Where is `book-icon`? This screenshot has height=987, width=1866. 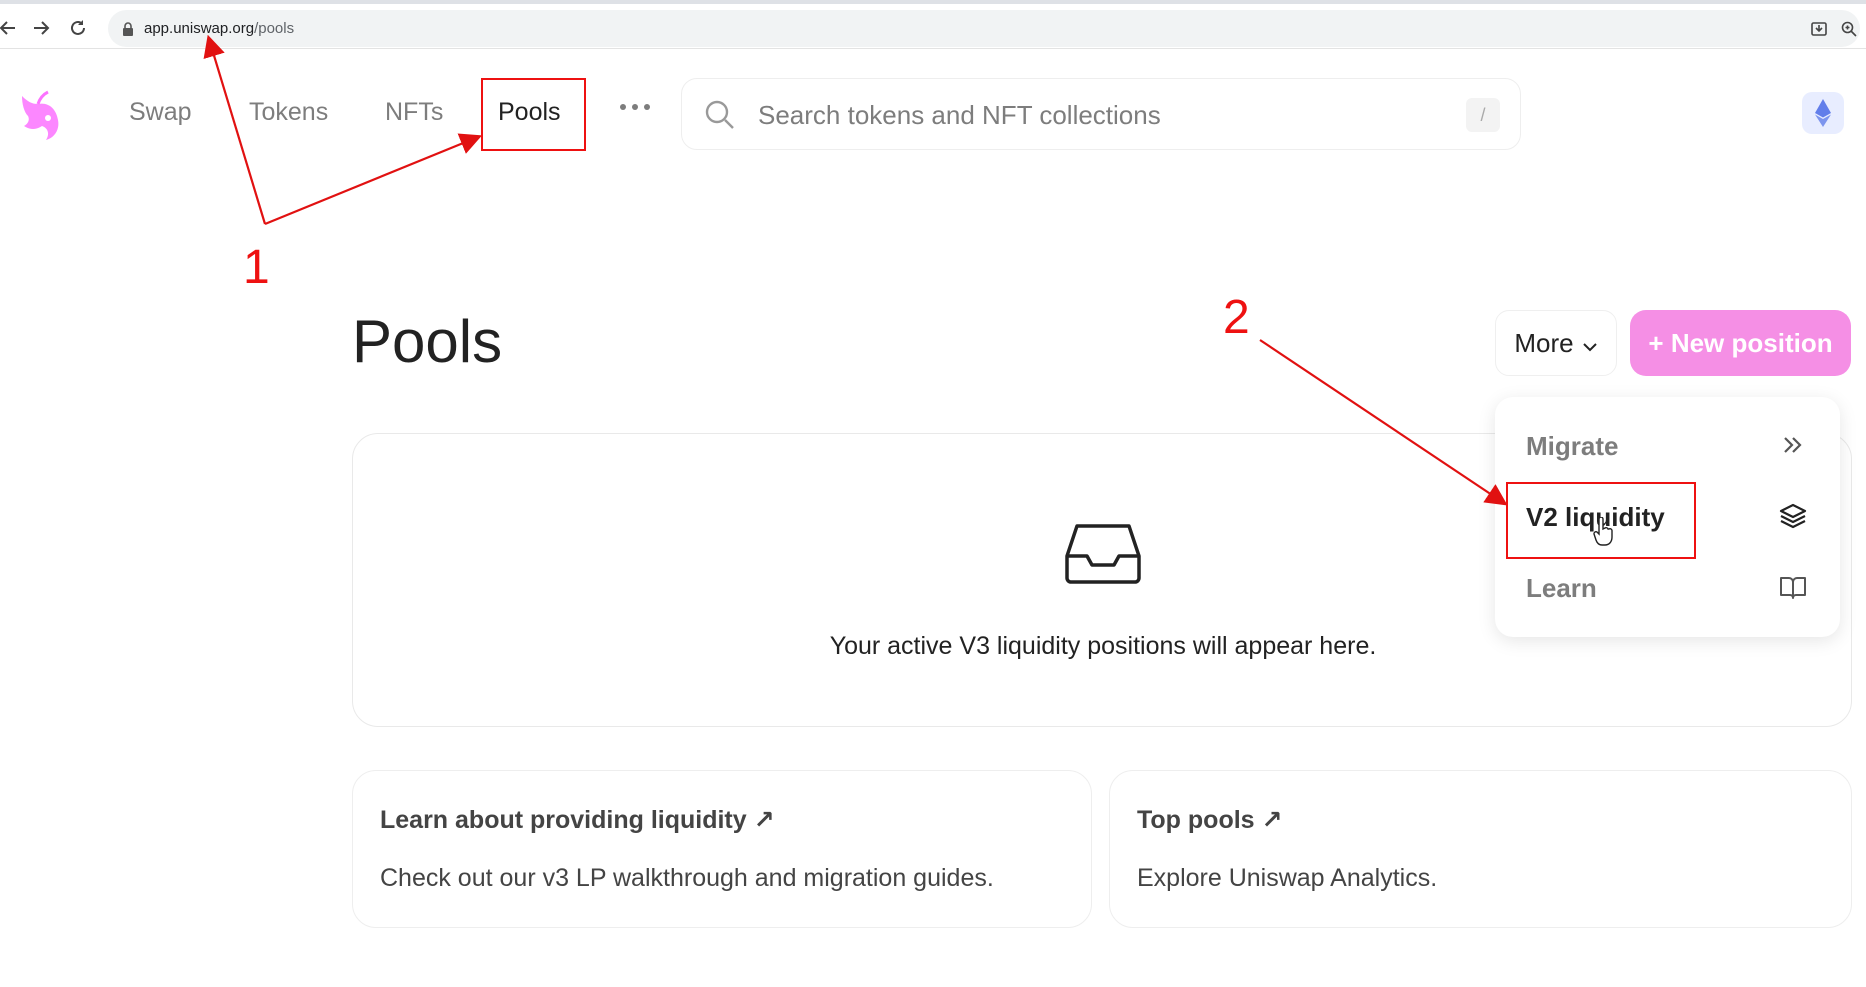
book-icon is located at coordinates (1793, 587).